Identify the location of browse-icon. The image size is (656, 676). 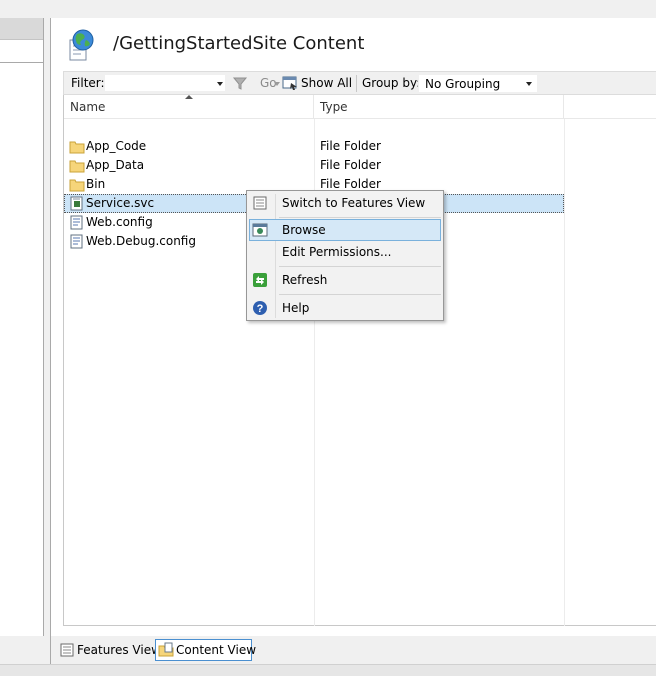
(260, 230).